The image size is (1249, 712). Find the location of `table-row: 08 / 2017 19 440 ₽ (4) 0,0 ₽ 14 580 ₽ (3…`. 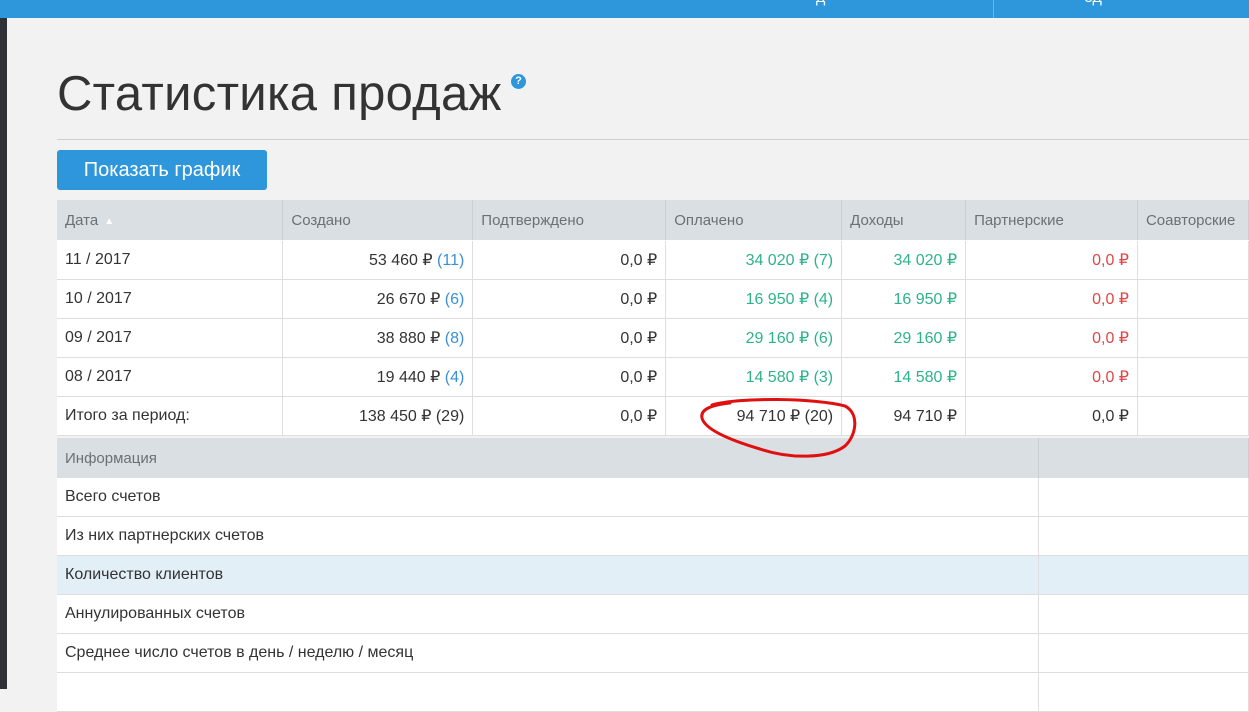

table-row: 08 / 2017 19 440 ₽ (4) 0,0 ₽ 14 580 ₽ (3… is located at coordinates (653, 377).